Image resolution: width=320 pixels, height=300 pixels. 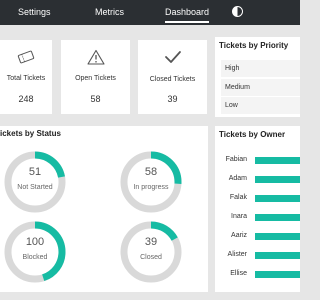 I want to click on priority-row-high: High, so click(x=260, y=68).